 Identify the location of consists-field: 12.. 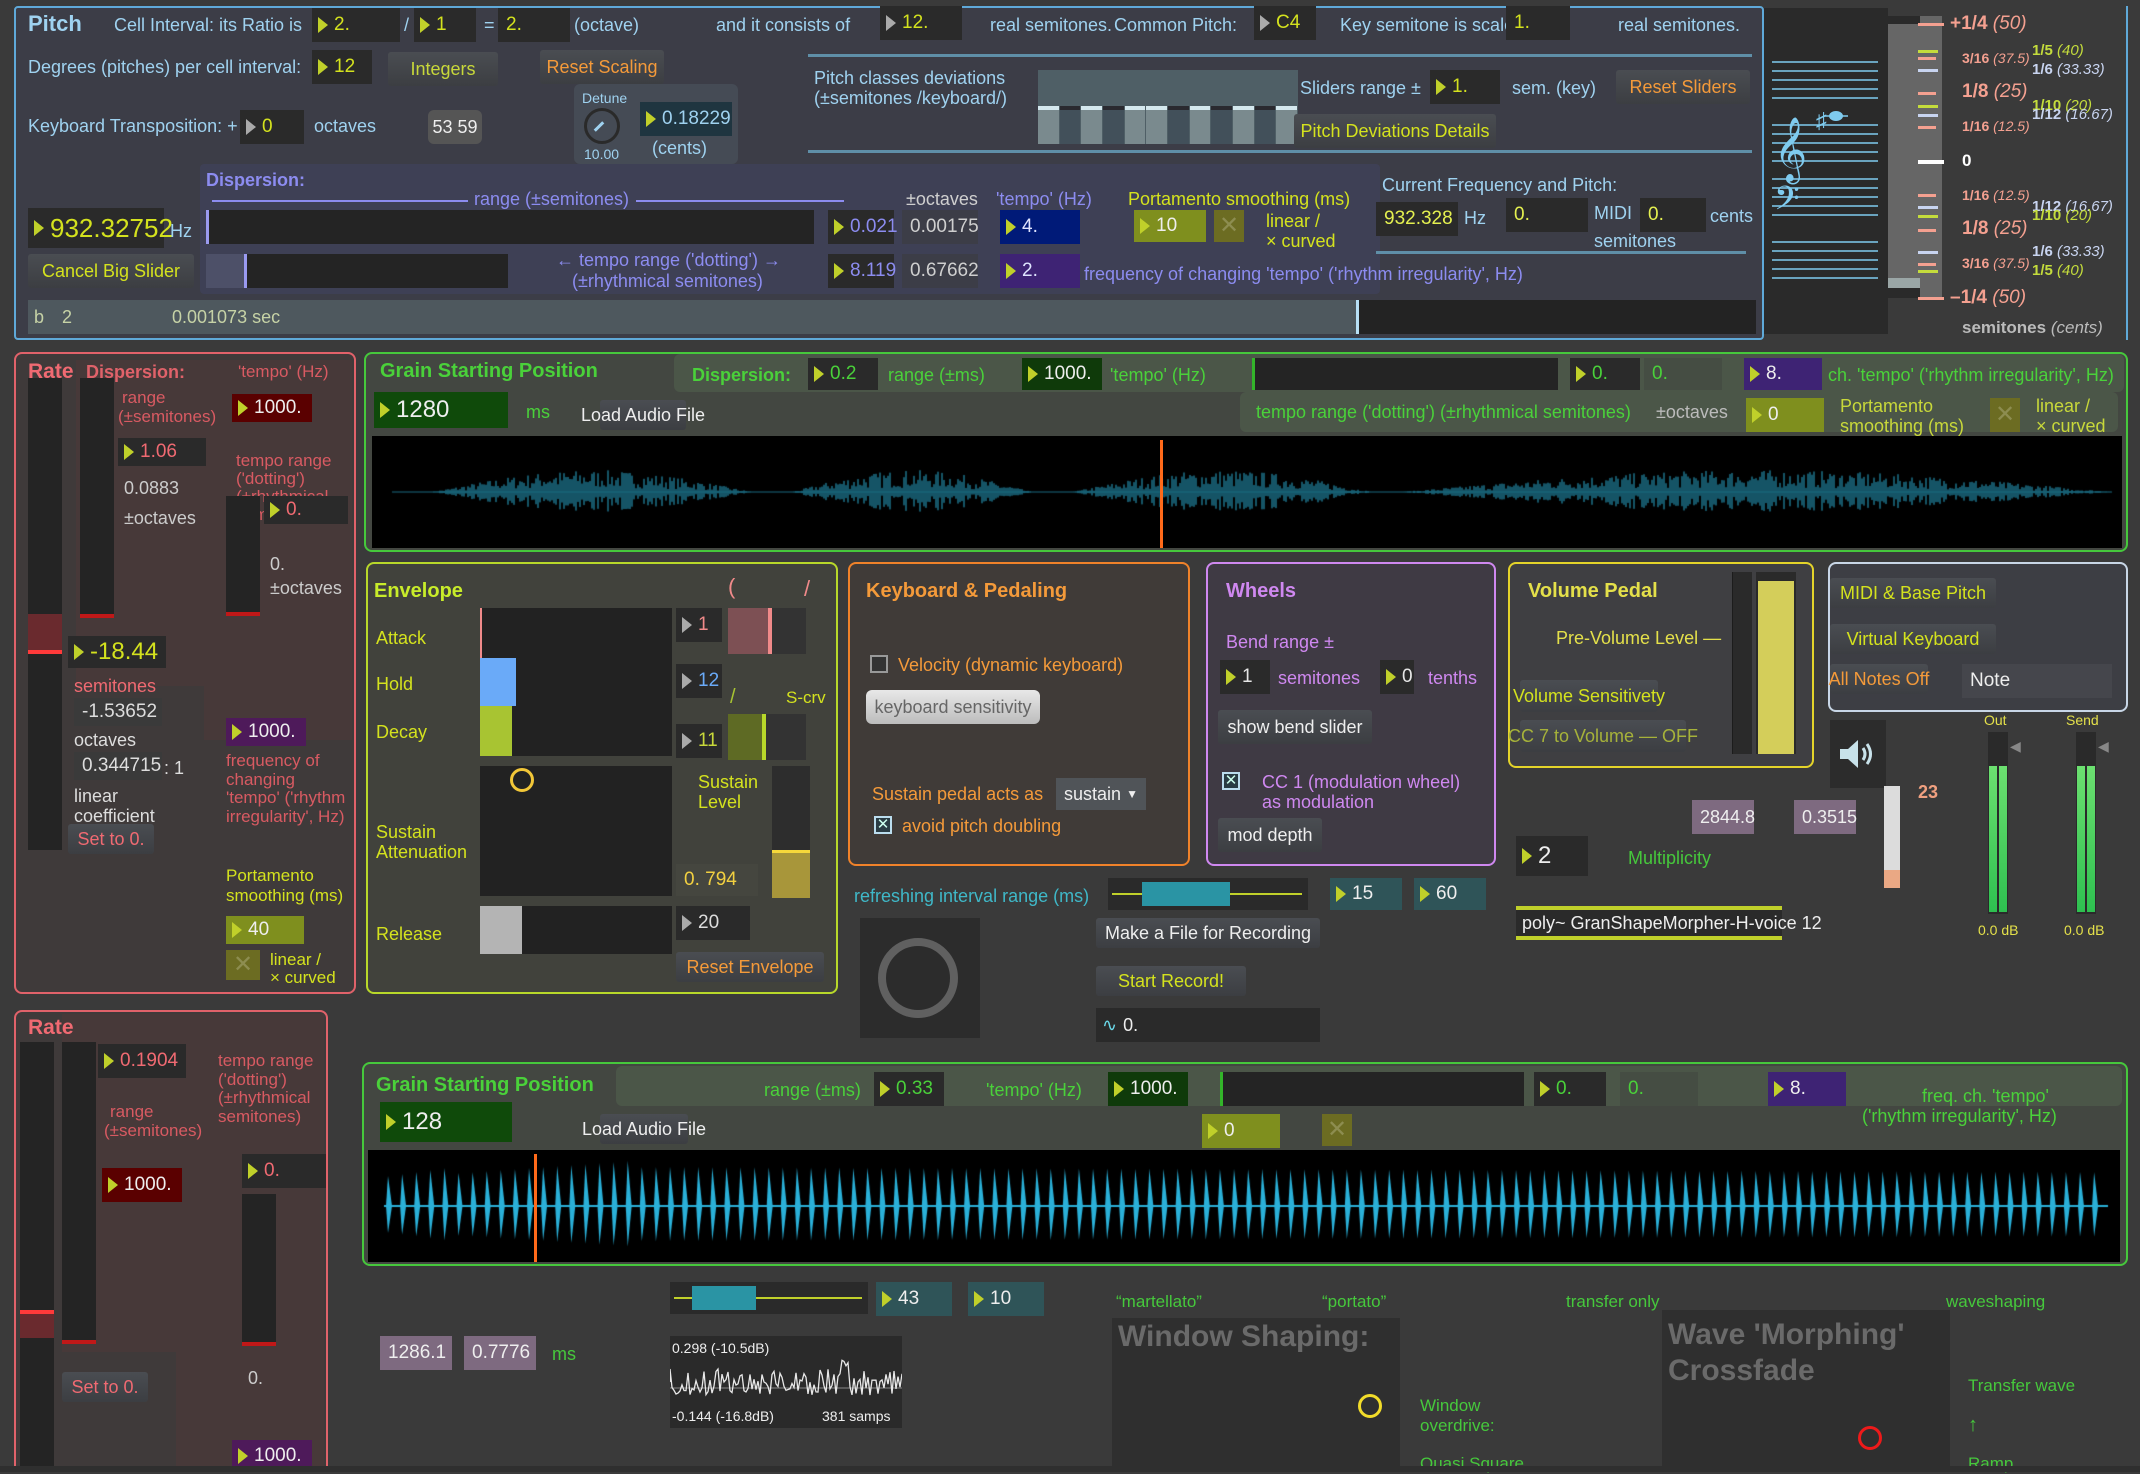
(921, 23).